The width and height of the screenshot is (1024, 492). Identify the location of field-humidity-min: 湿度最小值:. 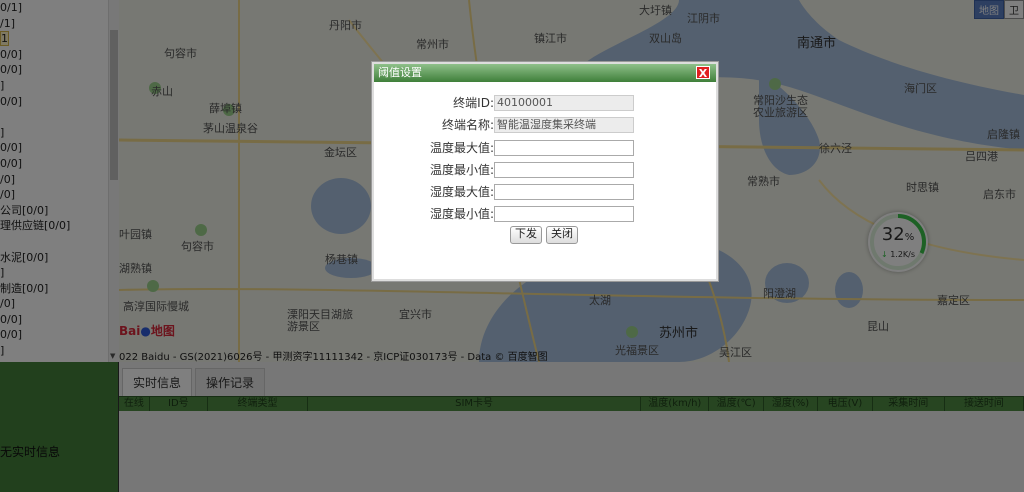
(545, 214).